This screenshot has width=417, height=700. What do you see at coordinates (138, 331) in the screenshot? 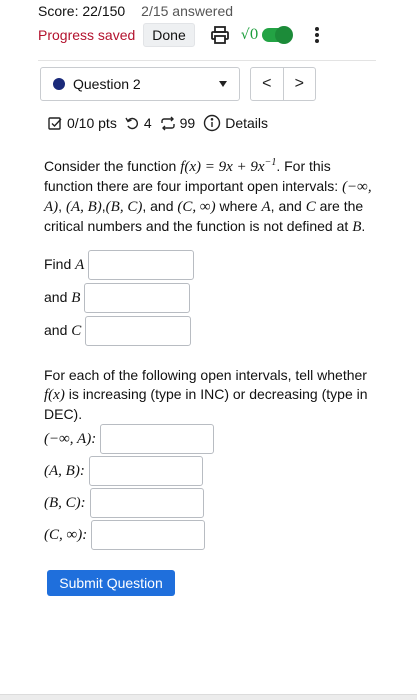
I see `answer-c-input` at bounding box center [138, 331].